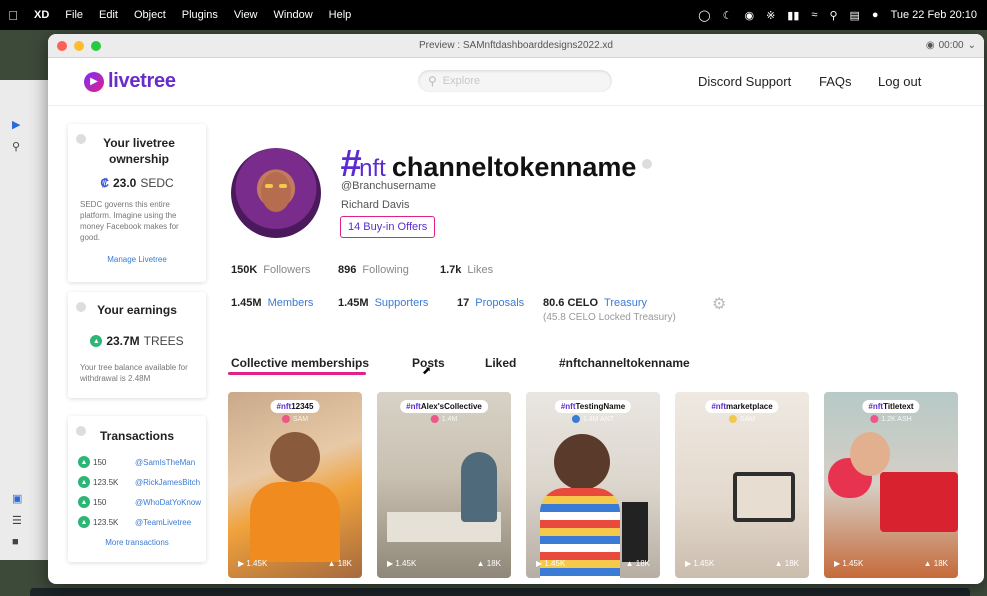  I want to click on menubar-clock: Tue 22 Feb 20:10, so click(934, 15).